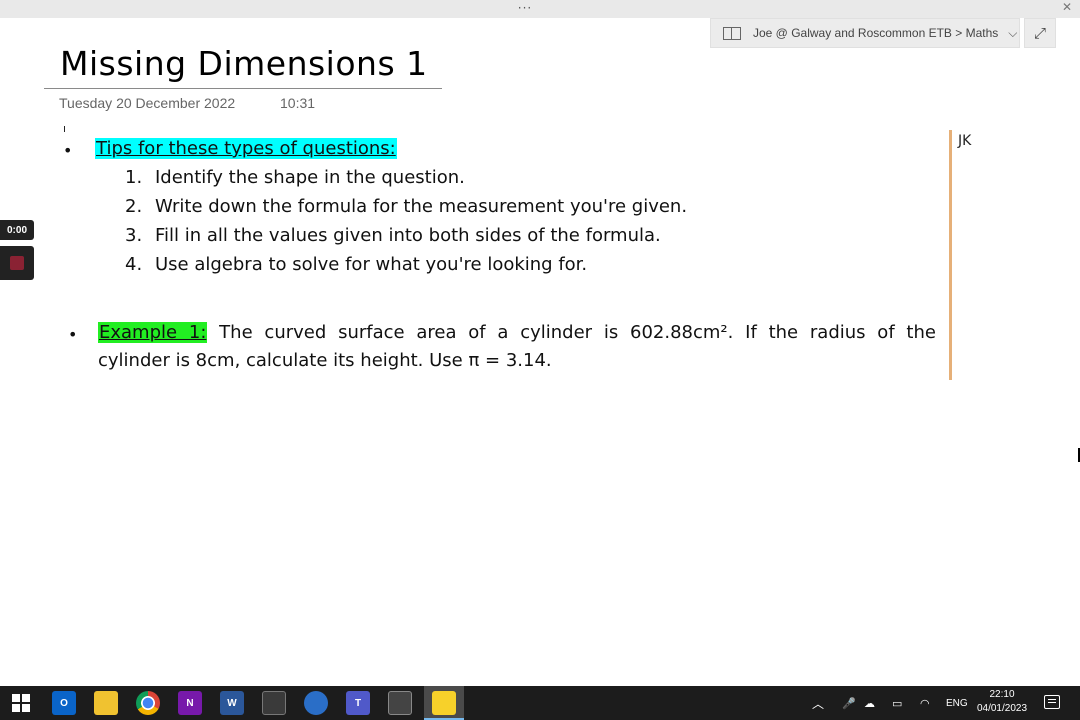 Image resolution: width=1080 pixels, height=720 pixels. Describe the element at coordinates (274, 703) in the screenshot. I see `calculator-icon` at that location.